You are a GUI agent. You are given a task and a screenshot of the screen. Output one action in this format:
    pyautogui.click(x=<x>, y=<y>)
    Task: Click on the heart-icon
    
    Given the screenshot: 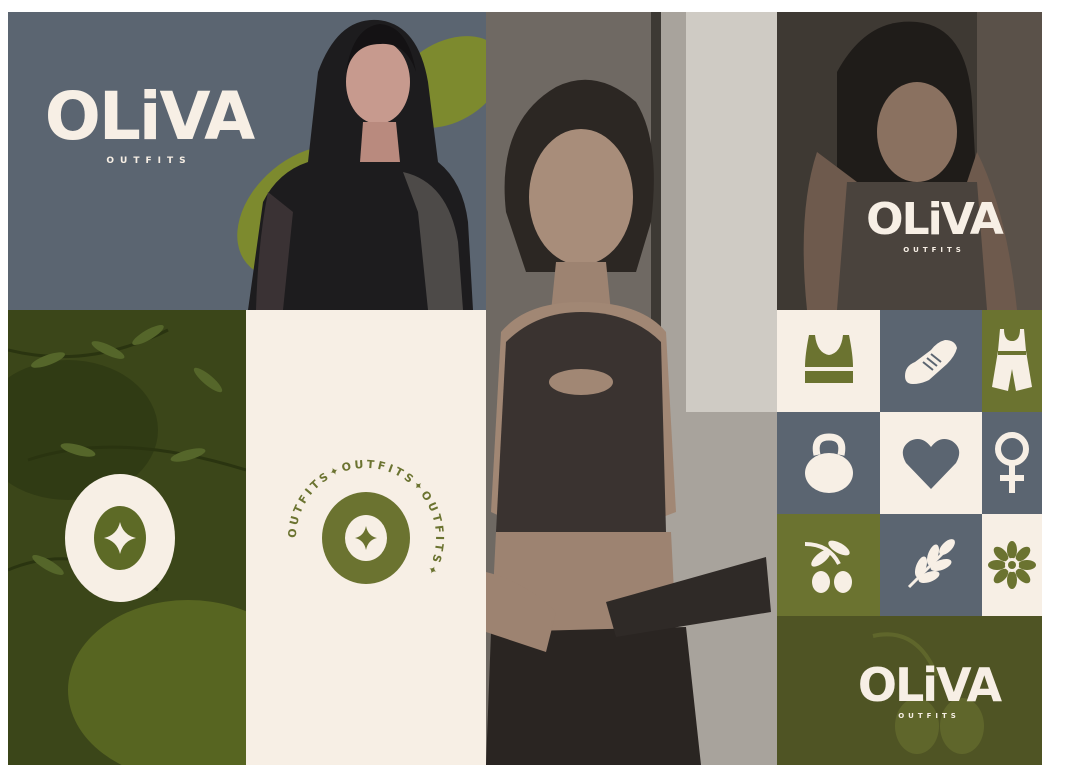 What is the action you would take?
    pyautogui.click(x=931, y=464)
    